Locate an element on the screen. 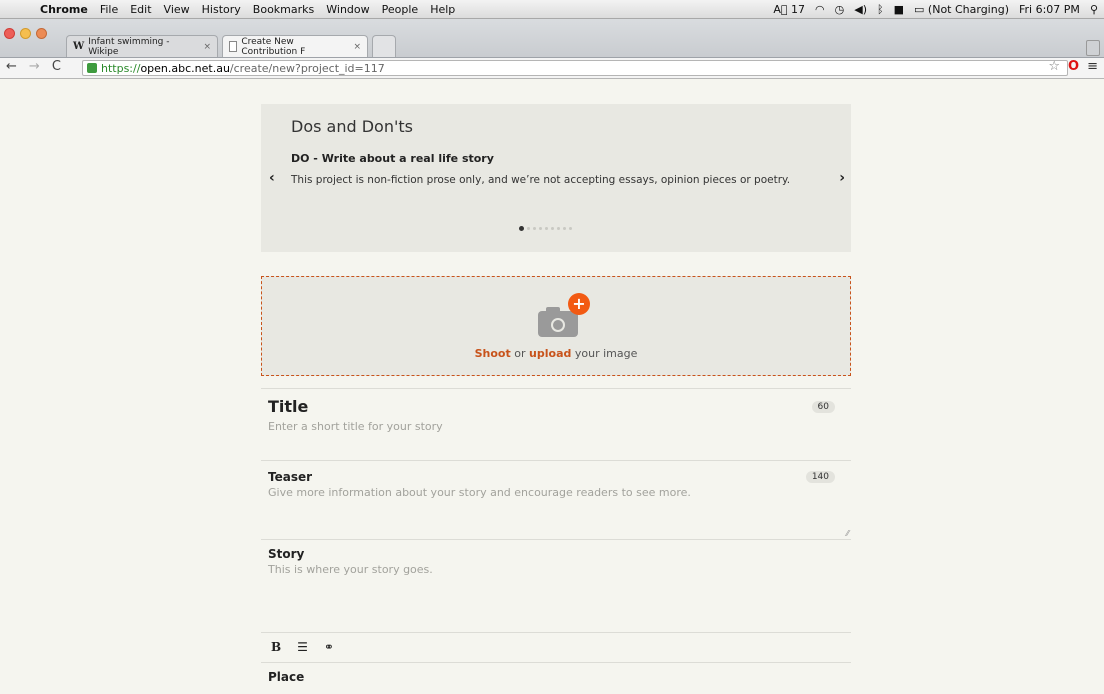 This screenshot has height=694, width=1104. bluetooth-icon: ᛒ is located at coordinates (880, 9).